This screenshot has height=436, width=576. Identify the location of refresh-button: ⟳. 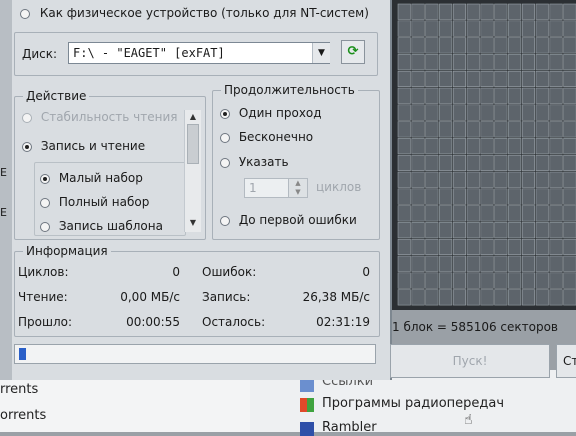
(353, 52).